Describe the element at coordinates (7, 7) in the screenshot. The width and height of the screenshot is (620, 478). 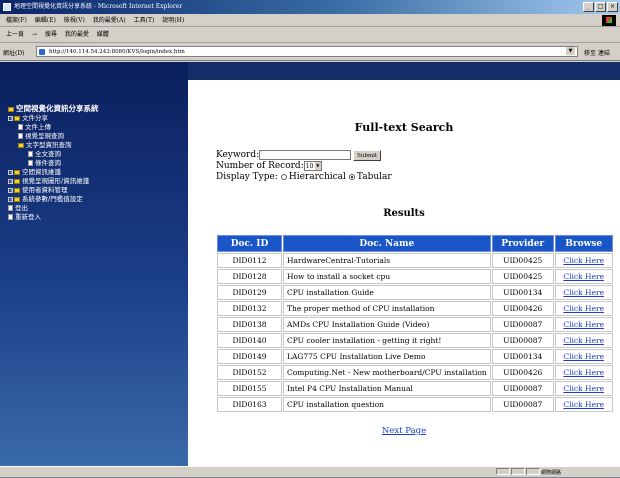
I see `ie-icon` at that location.